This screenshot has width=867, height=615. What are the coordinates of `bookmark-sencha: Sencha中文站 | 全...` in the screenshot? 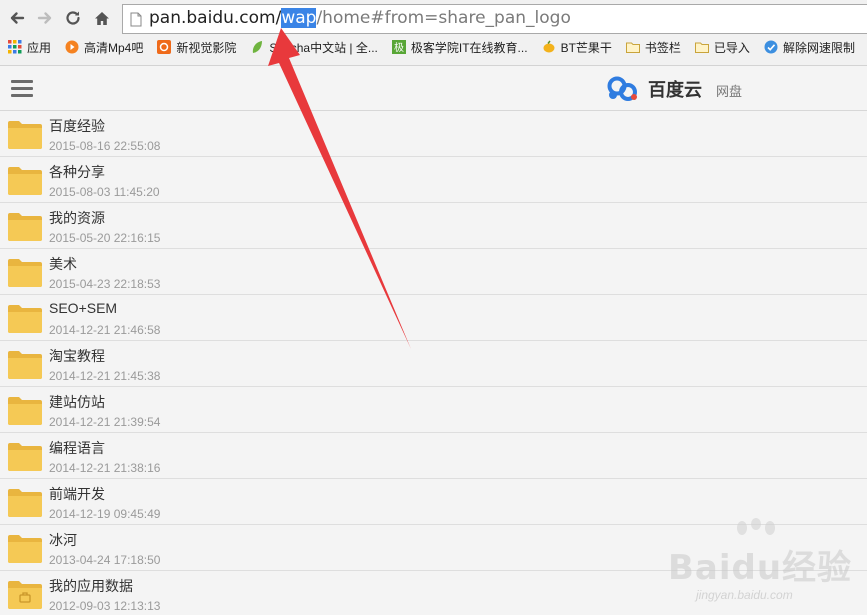 It's located at (314, 47).